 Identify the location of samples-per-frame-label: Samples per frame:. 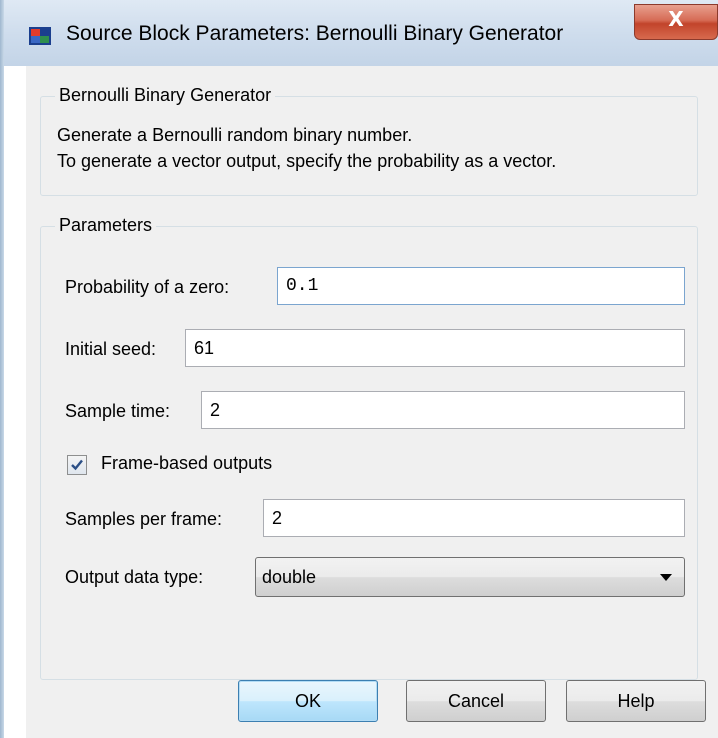
(144, 519).